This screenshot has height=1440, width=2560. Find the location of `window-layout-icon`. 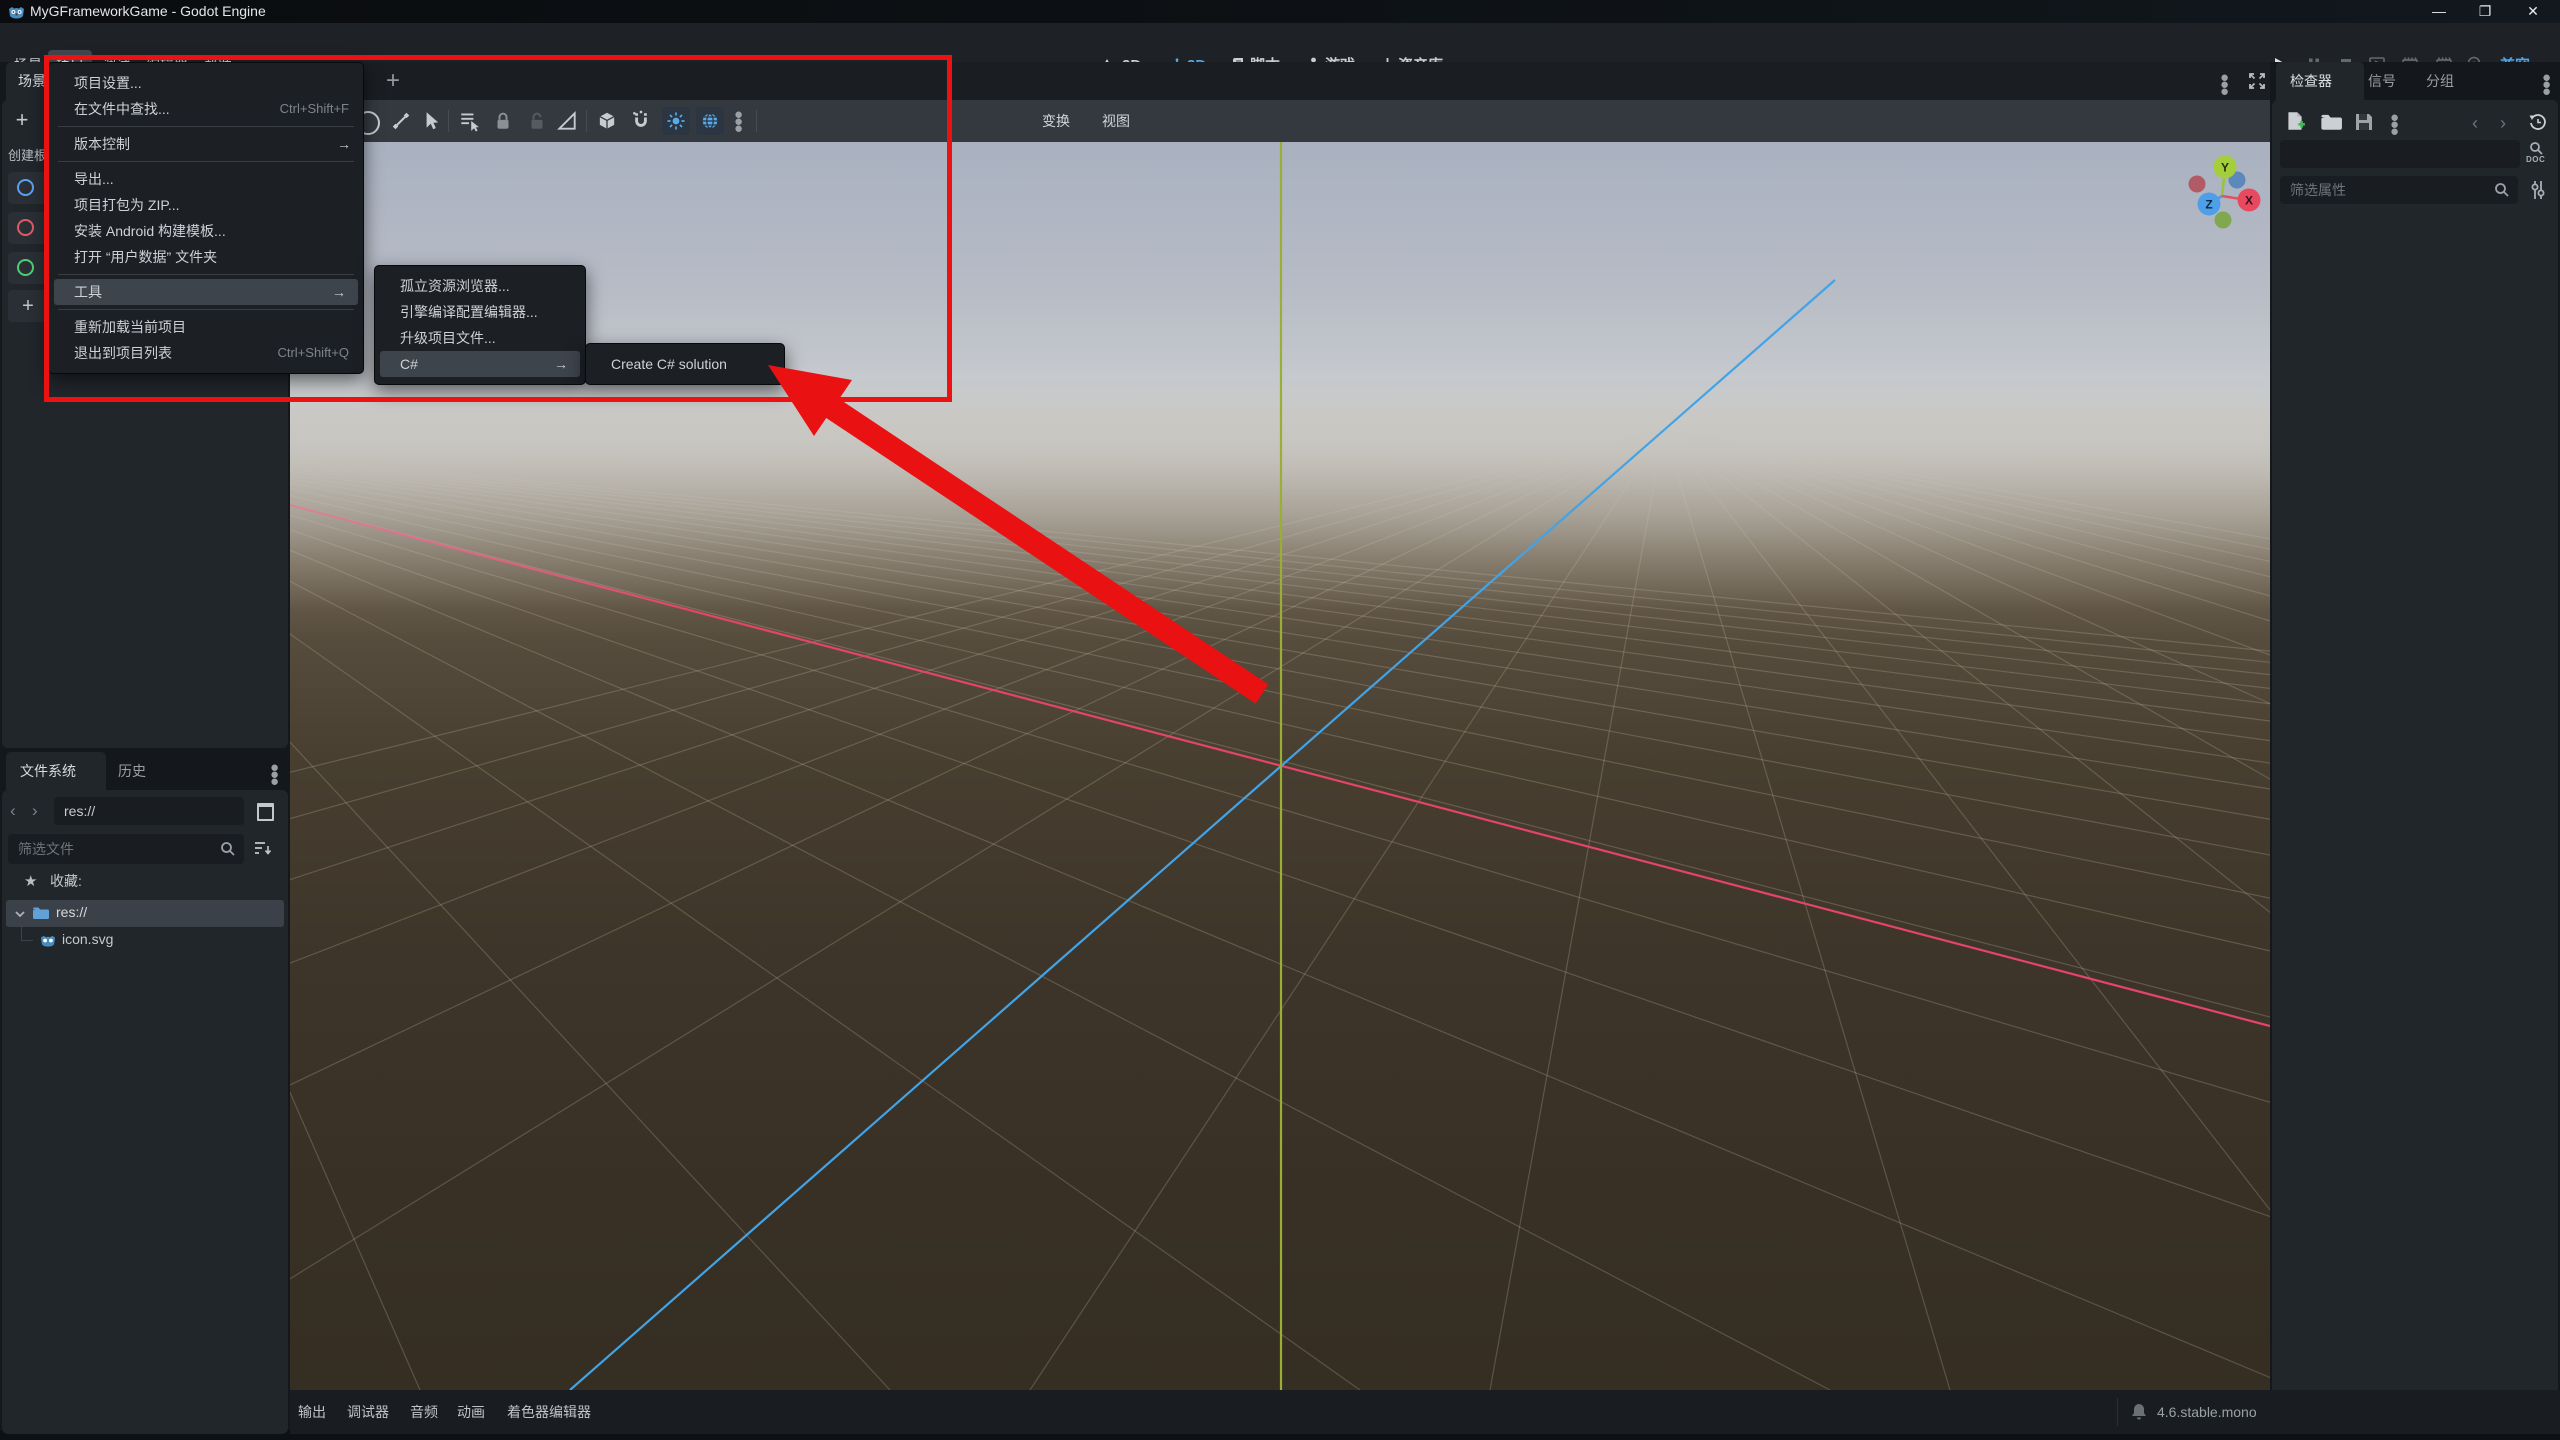

window-layout-icon is located at coordinates (265, 812).